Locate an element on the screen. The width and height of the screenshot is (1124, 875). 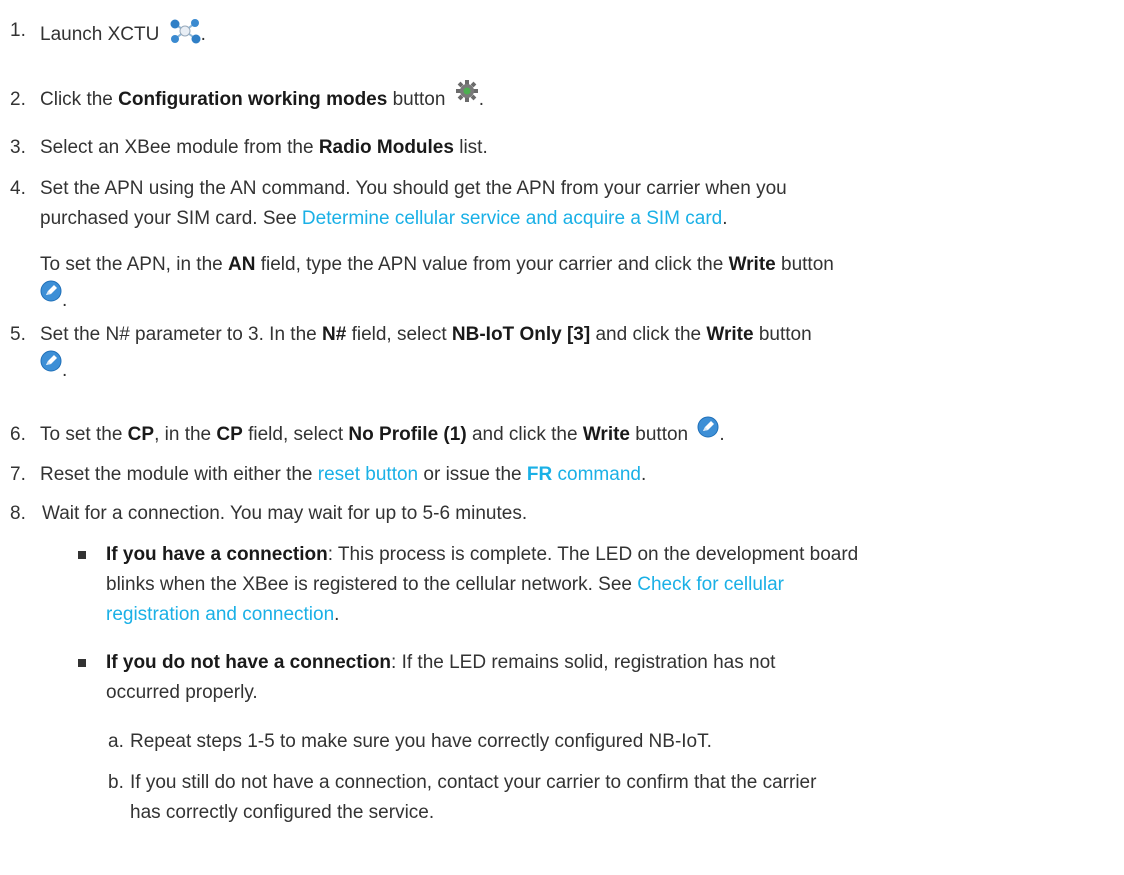
fr-command-bold: FR is located at coordinates (539, 474).